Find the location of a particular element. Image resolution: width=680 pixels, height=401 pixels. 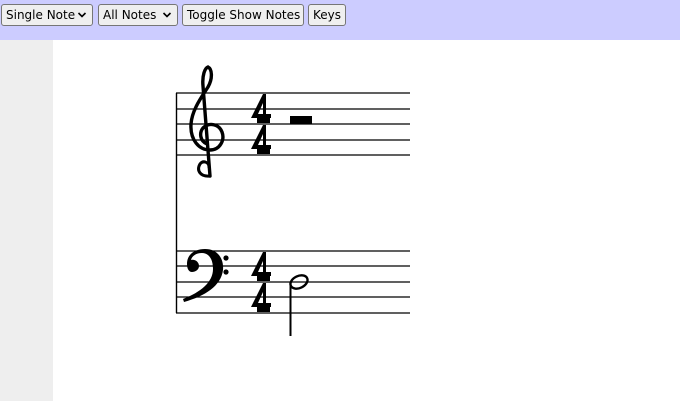

keys-button-label: Keys is located at coordinates (327, 15).